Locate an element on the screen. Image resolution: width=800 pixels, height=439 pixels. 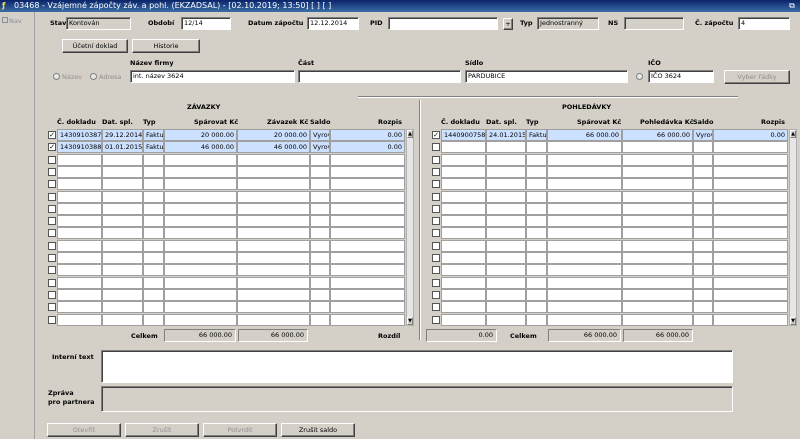
grid-cell-datum: 29.12.2014 is located at coordinates (122, 135).